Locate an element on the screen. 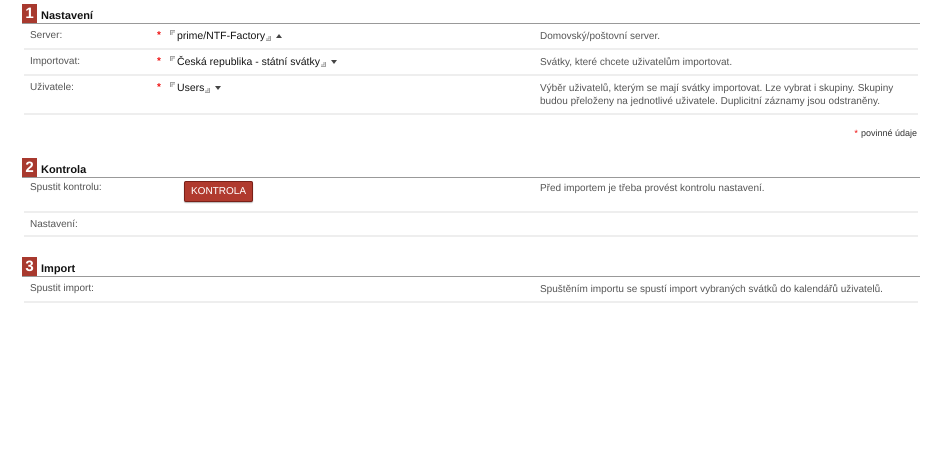  selected-value: Česká republika - státní svátky is located at coordinates (248, 62).